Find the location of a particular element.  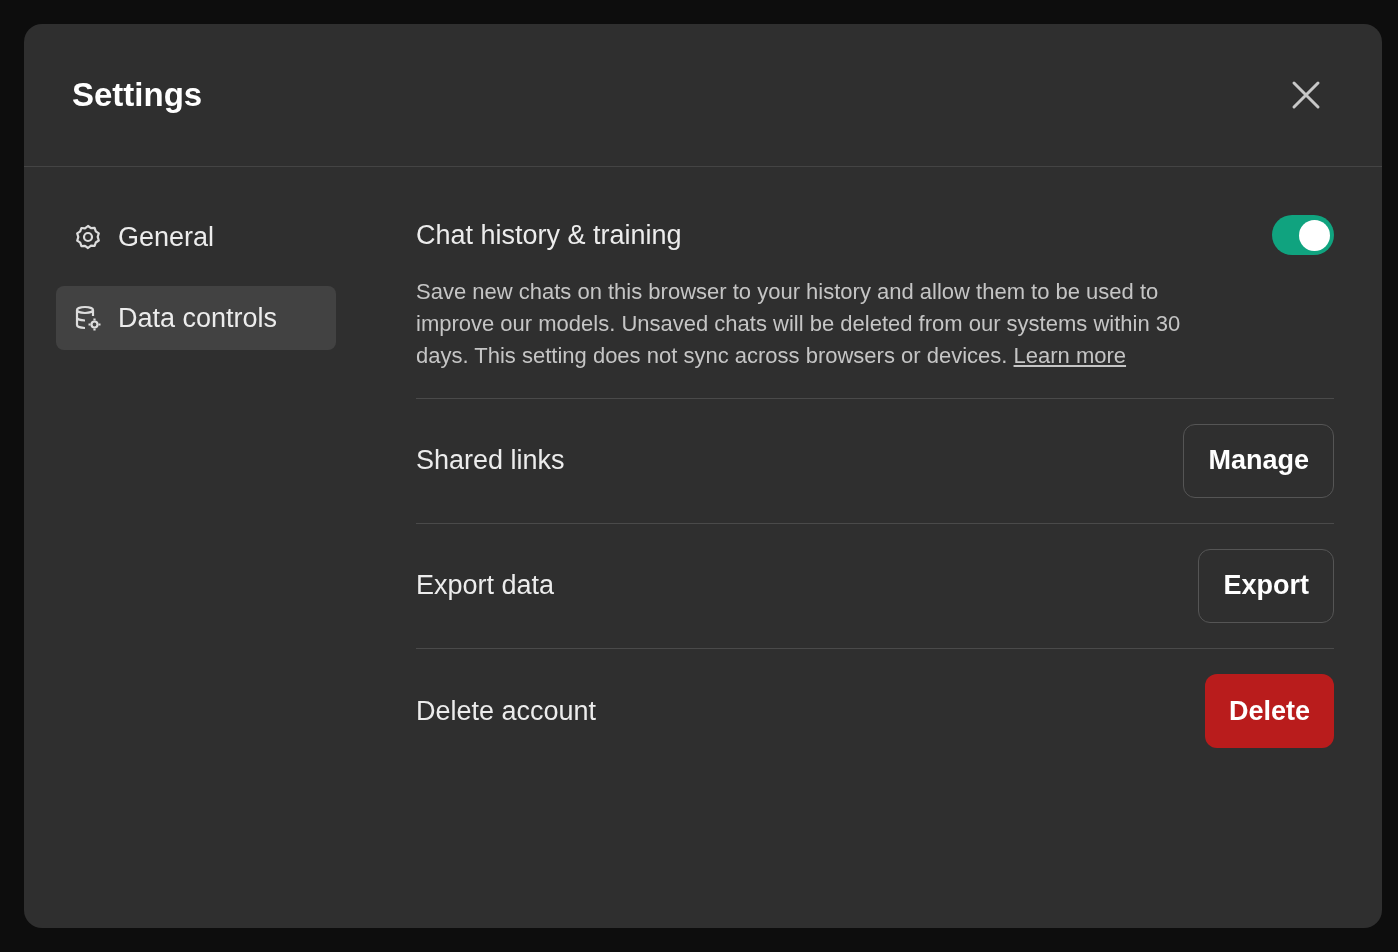

database-gear-icon is located at coordinates (88, 318).